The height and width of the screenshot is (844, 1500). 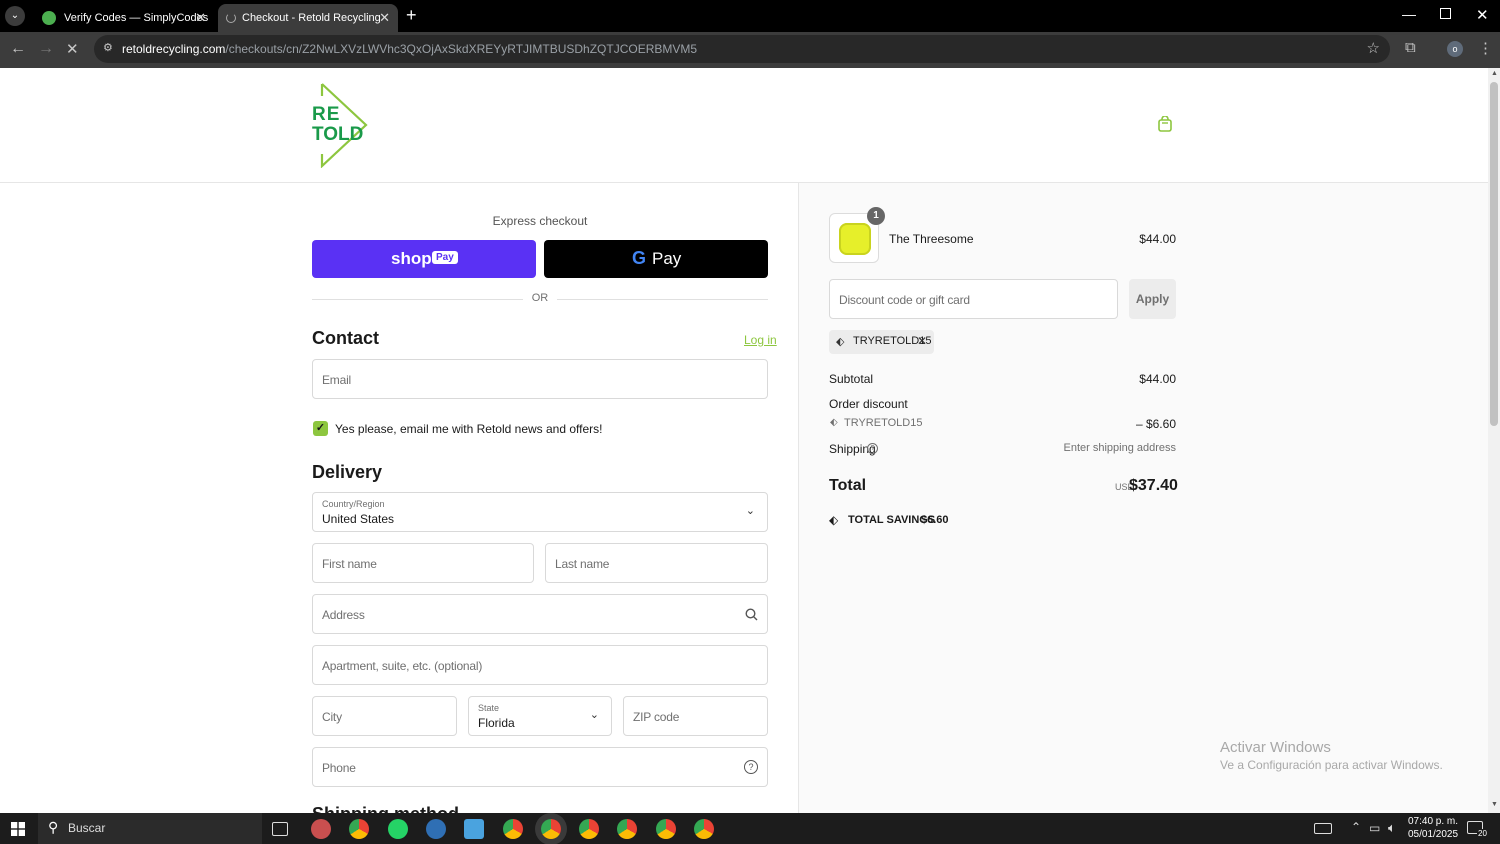 I want to click on shop-pay-badge: Pay, so click(x=445, y=257).